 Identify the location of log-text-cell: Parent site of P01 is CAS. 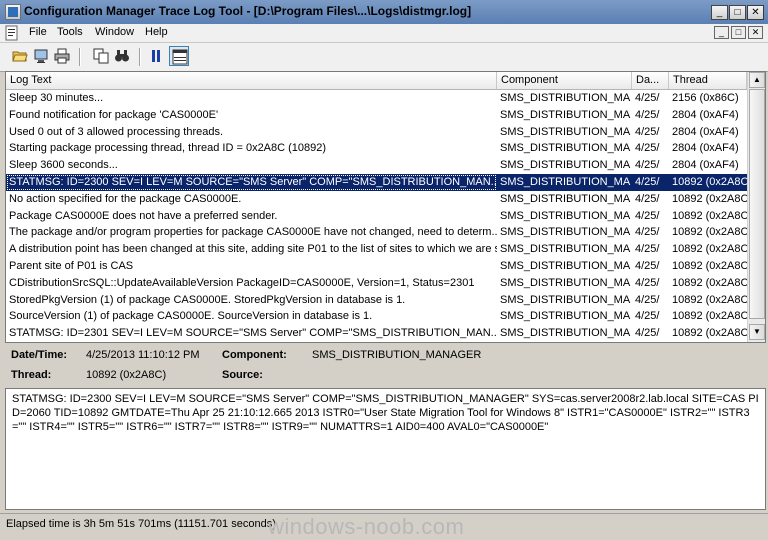
(71, 266).